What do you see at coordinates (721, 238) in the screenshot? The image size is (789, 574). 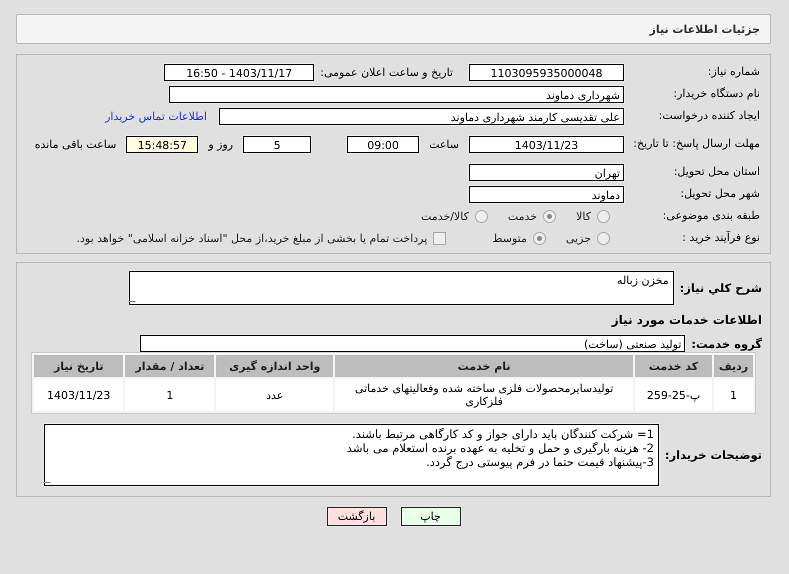 I see `field-label: نوع فرآیند خرید :` at bounding box center [721, 238].